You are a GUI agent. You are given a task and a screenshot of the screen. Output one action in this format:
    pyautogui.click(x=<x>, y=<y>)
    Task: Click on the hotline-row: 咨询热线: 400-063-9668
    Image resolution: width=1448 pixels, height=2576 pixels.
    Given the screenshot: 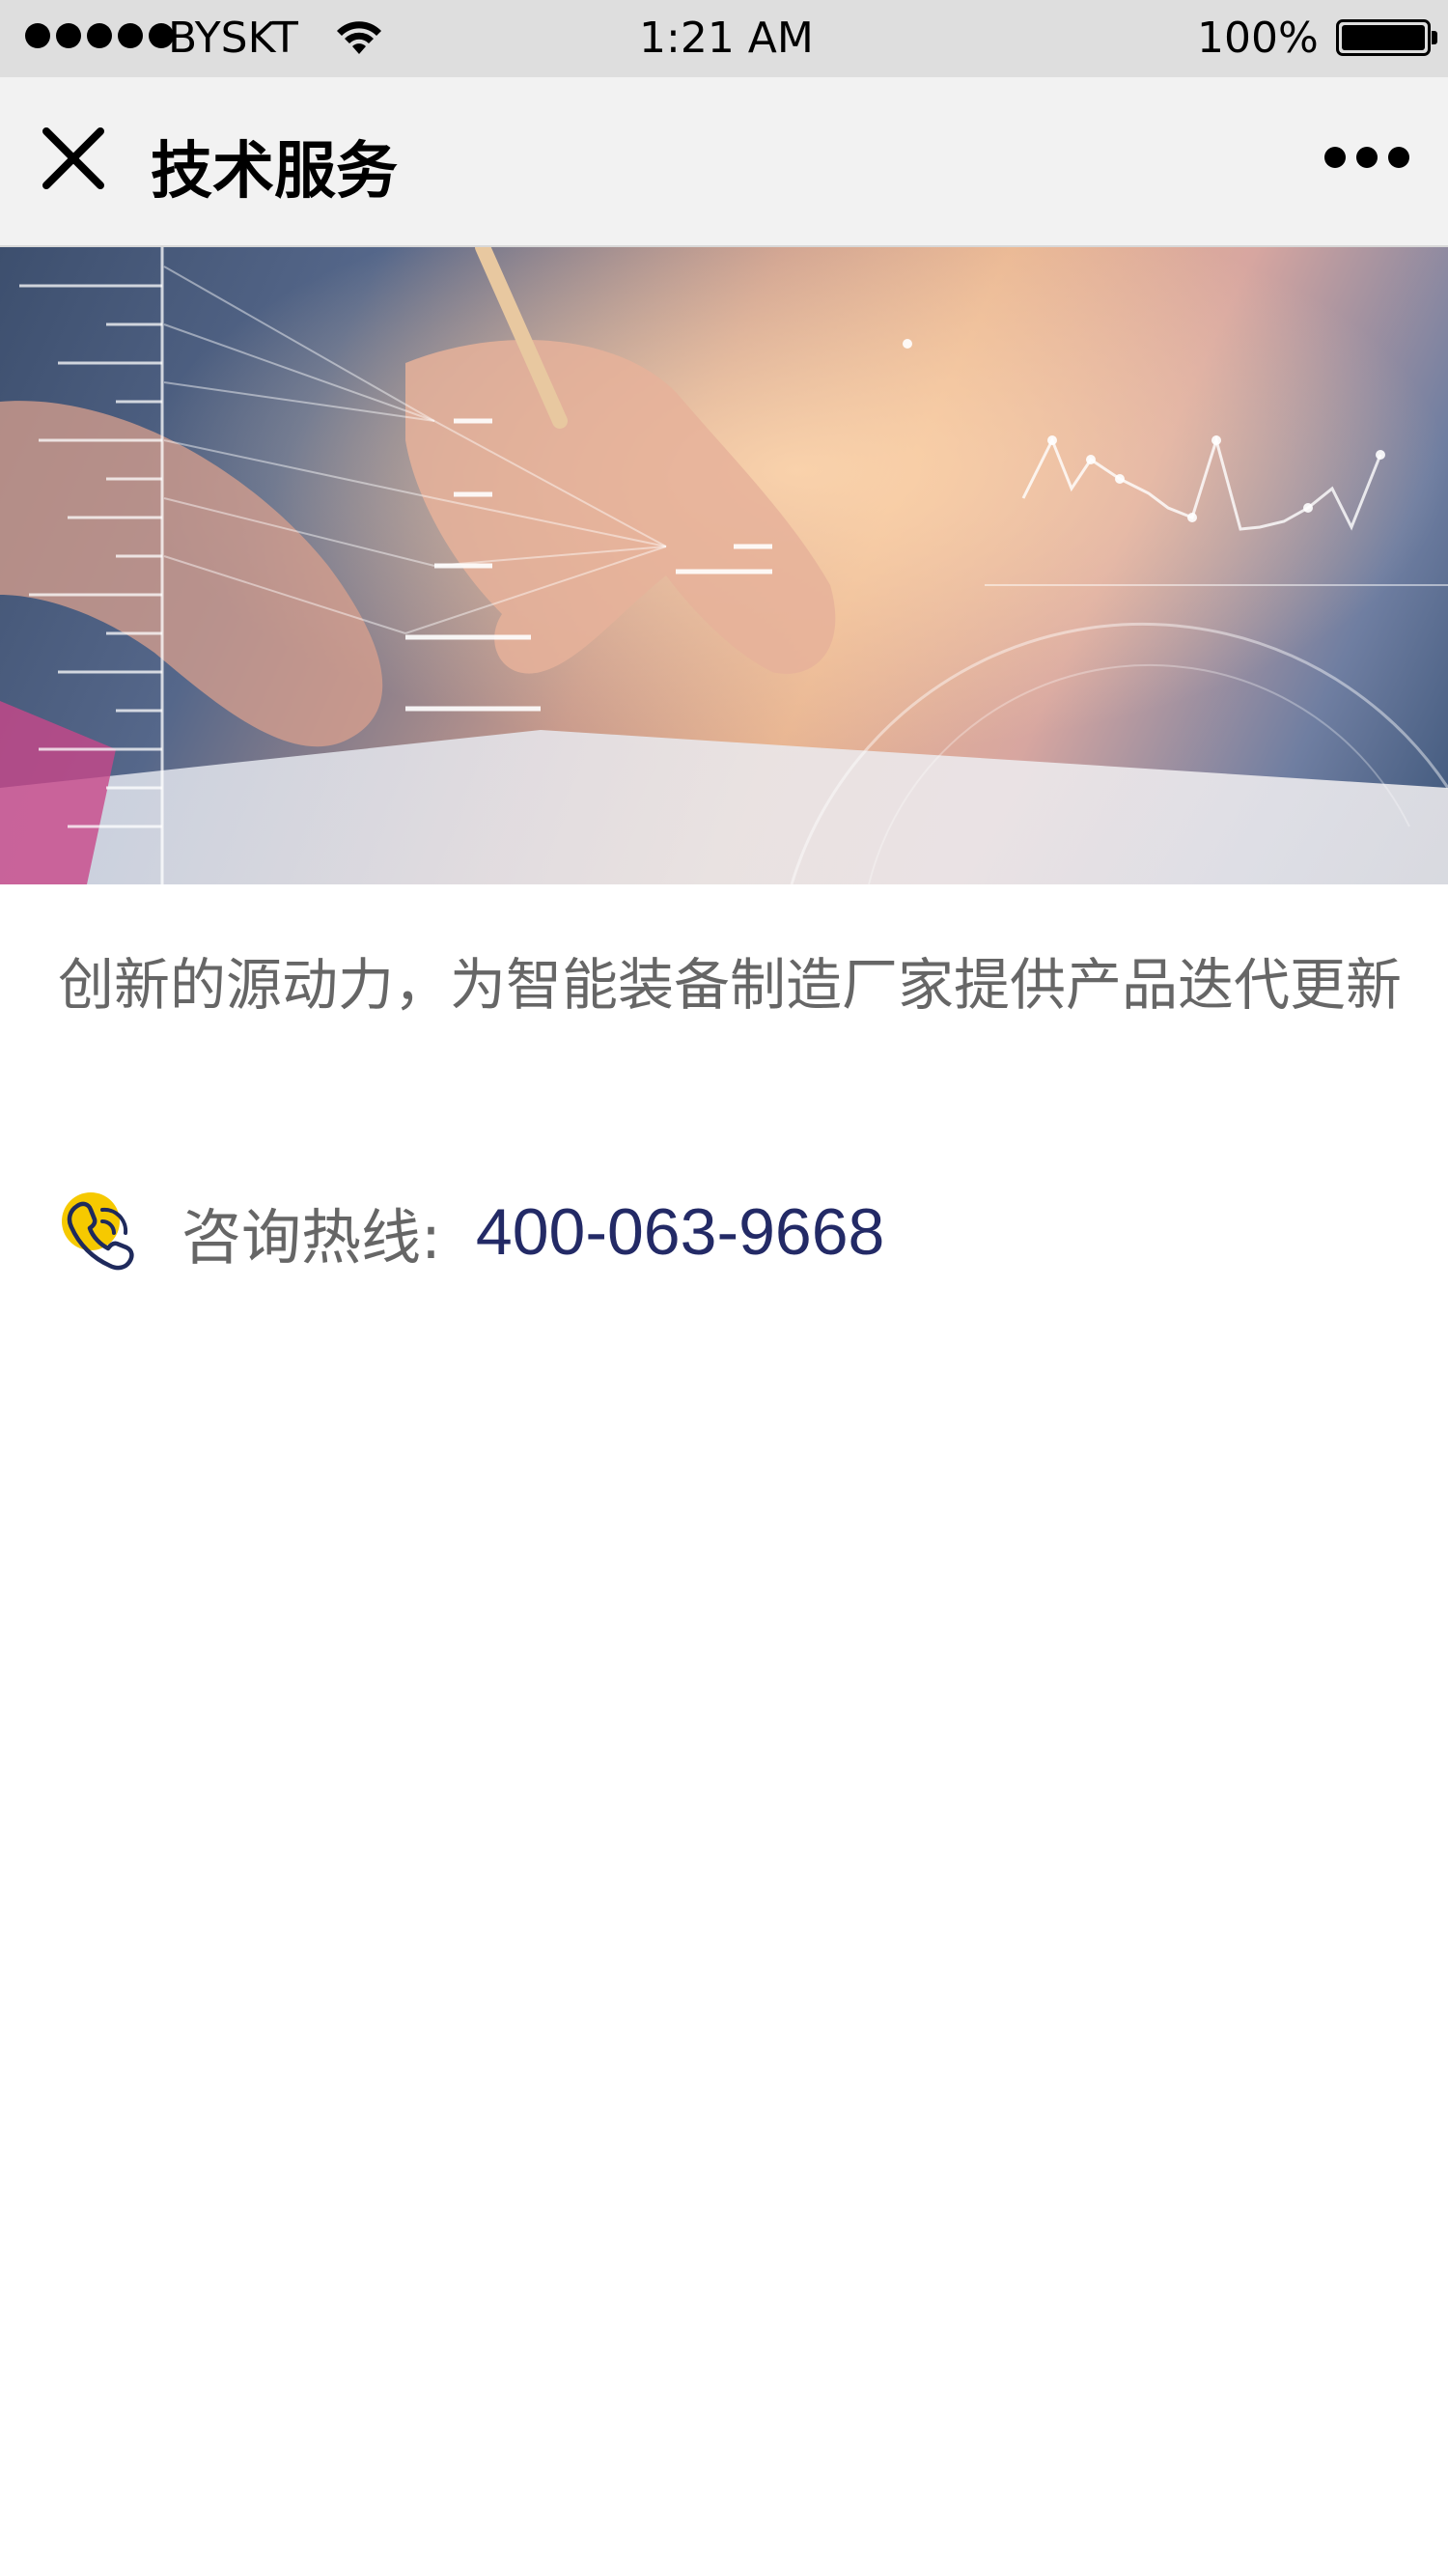 What is the action you would take?
    pyautogui.click(x=471, y=1232)
    